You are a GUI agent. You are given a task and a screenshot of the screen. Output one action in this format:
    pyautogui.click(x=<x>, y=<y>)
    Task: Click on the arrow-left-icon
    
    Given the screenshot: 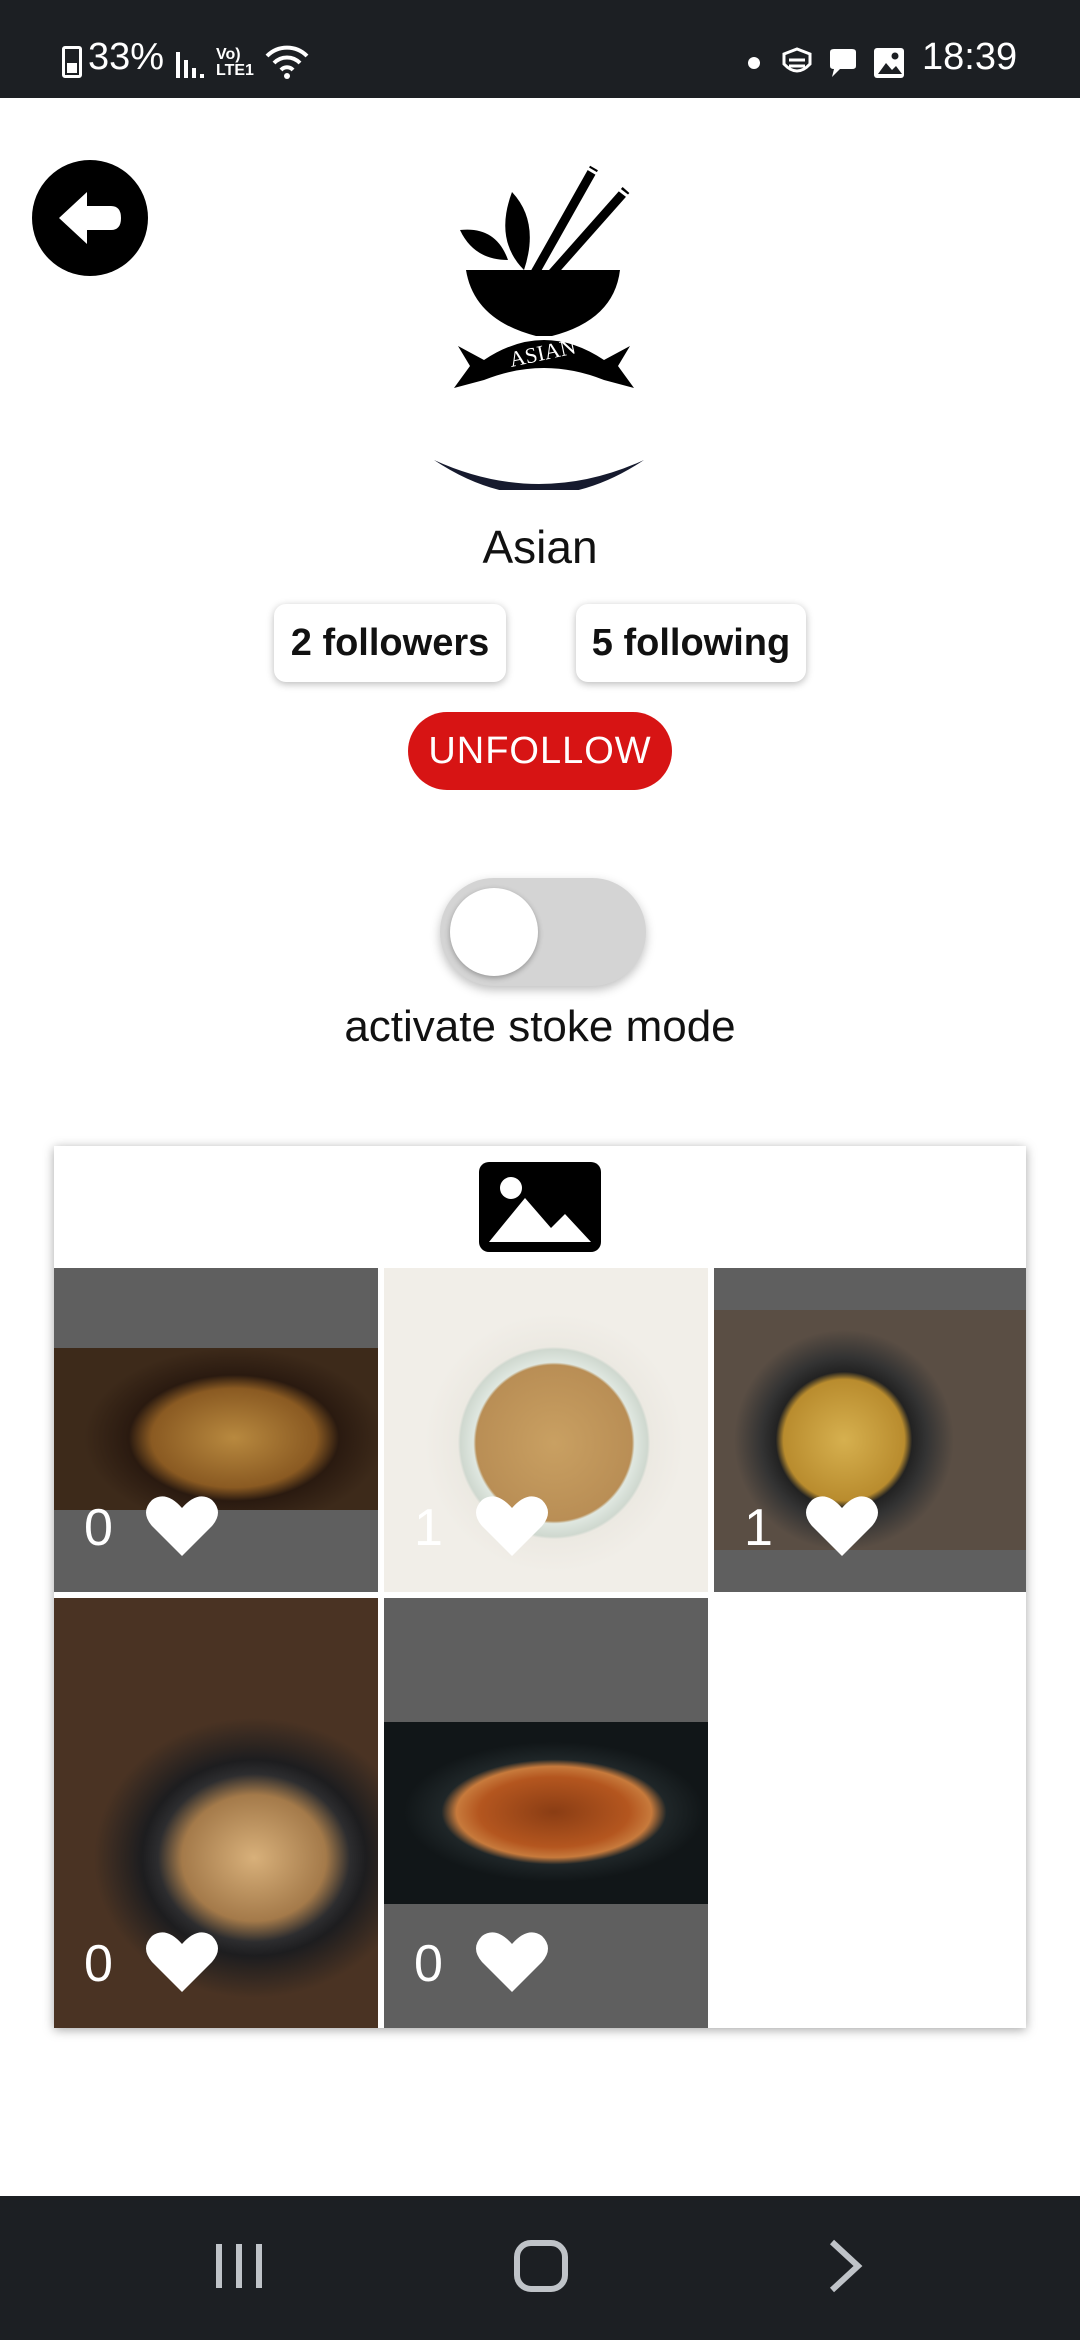 What is the action you would take?
    pyautogui.click(x=90, y=218)
    